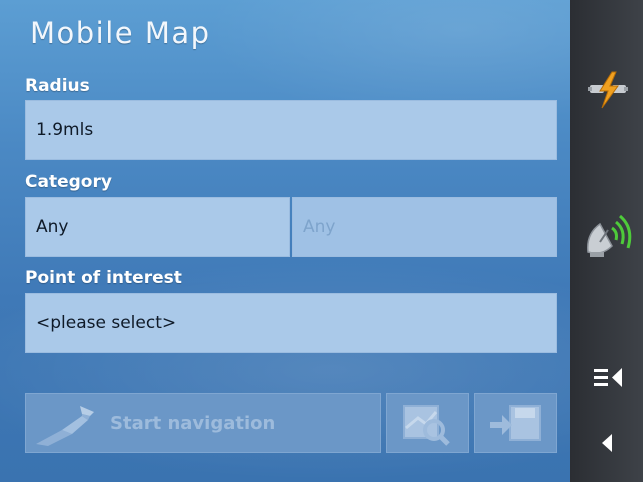  I want to click on poi-field: <please select>, so click(291, 323).